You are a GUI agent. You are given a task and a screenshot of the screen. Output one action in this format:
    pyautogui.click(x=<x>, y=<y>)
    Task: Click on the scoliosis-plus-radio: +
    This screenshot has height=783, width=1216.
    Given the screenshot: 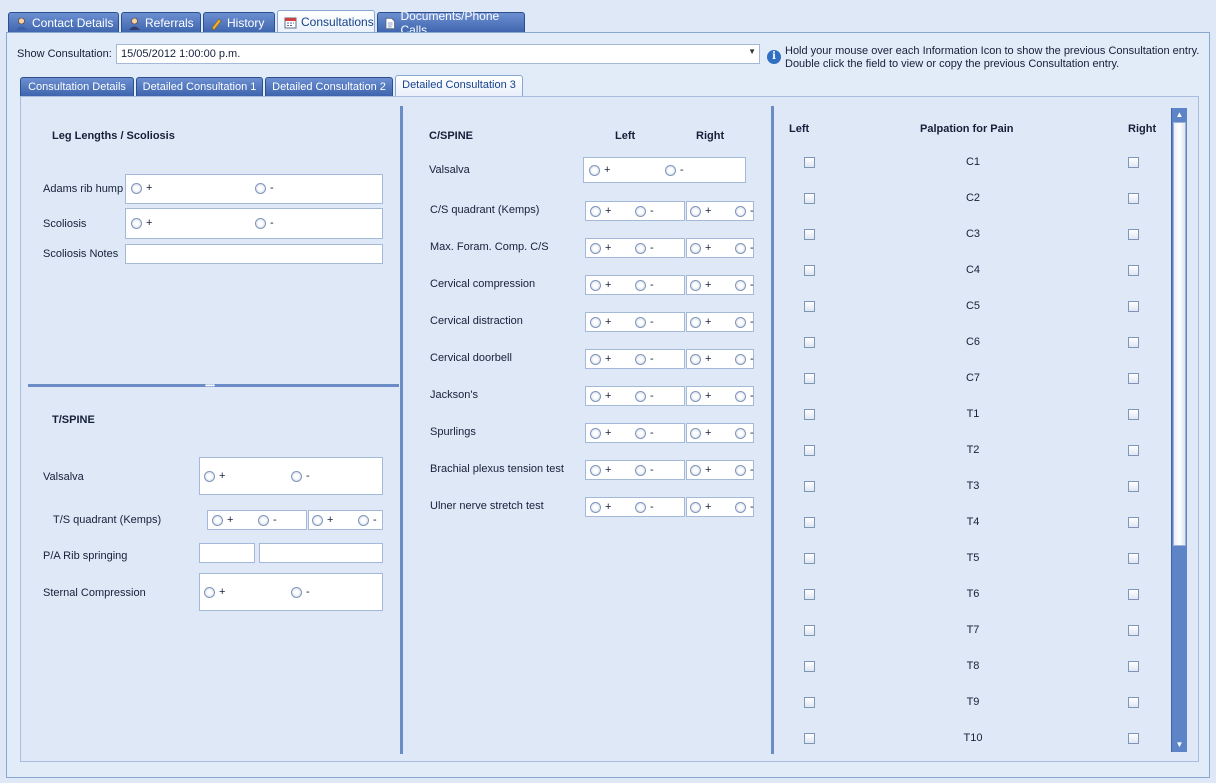 What is the action you would take?
    pyautogui.click(x=141, y=223)
    